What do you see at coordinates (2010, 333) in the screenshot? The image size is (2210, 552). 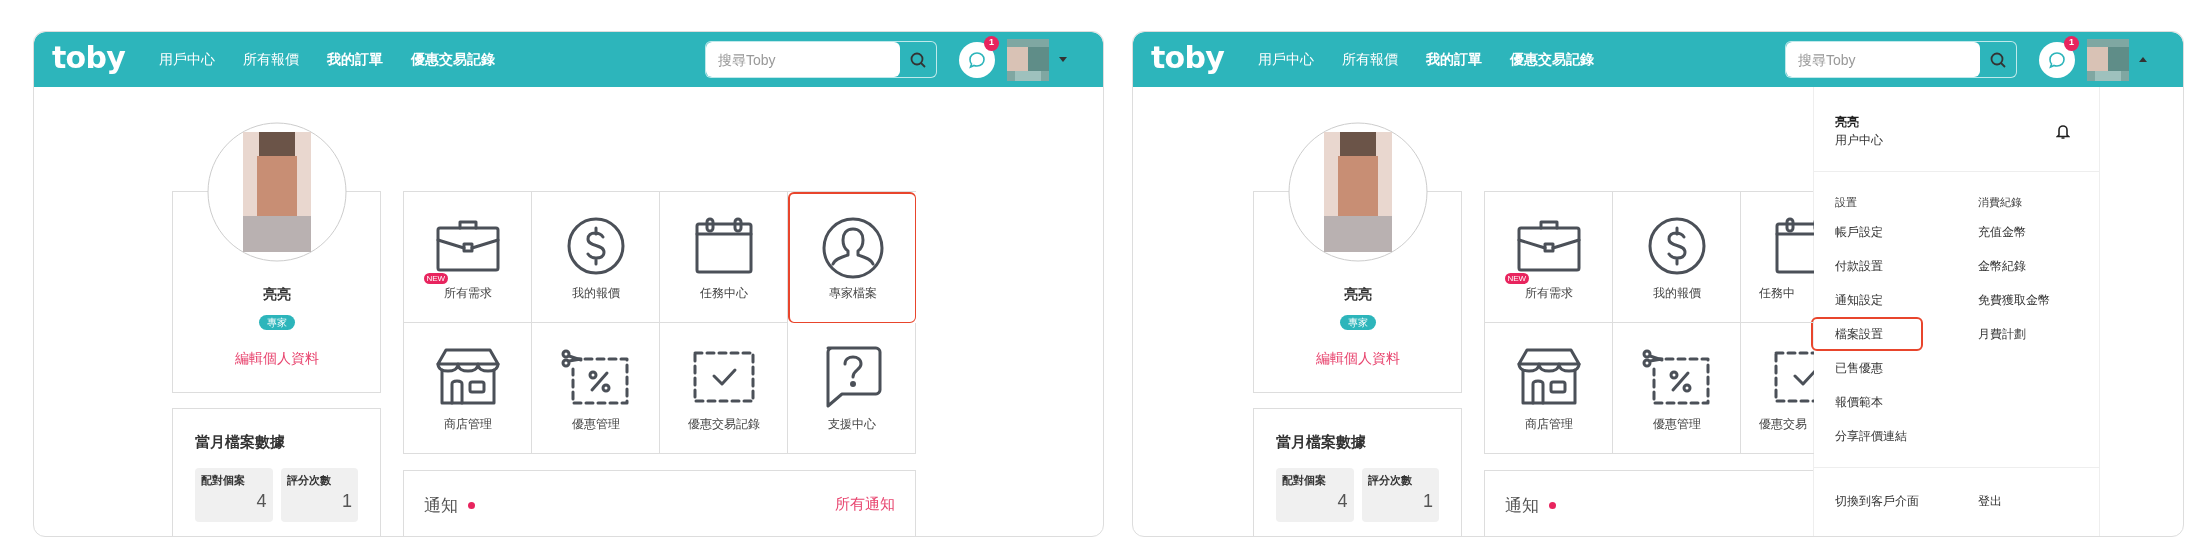 I see `menu-item: 月費計劃` at bounding box center [2010, 333].